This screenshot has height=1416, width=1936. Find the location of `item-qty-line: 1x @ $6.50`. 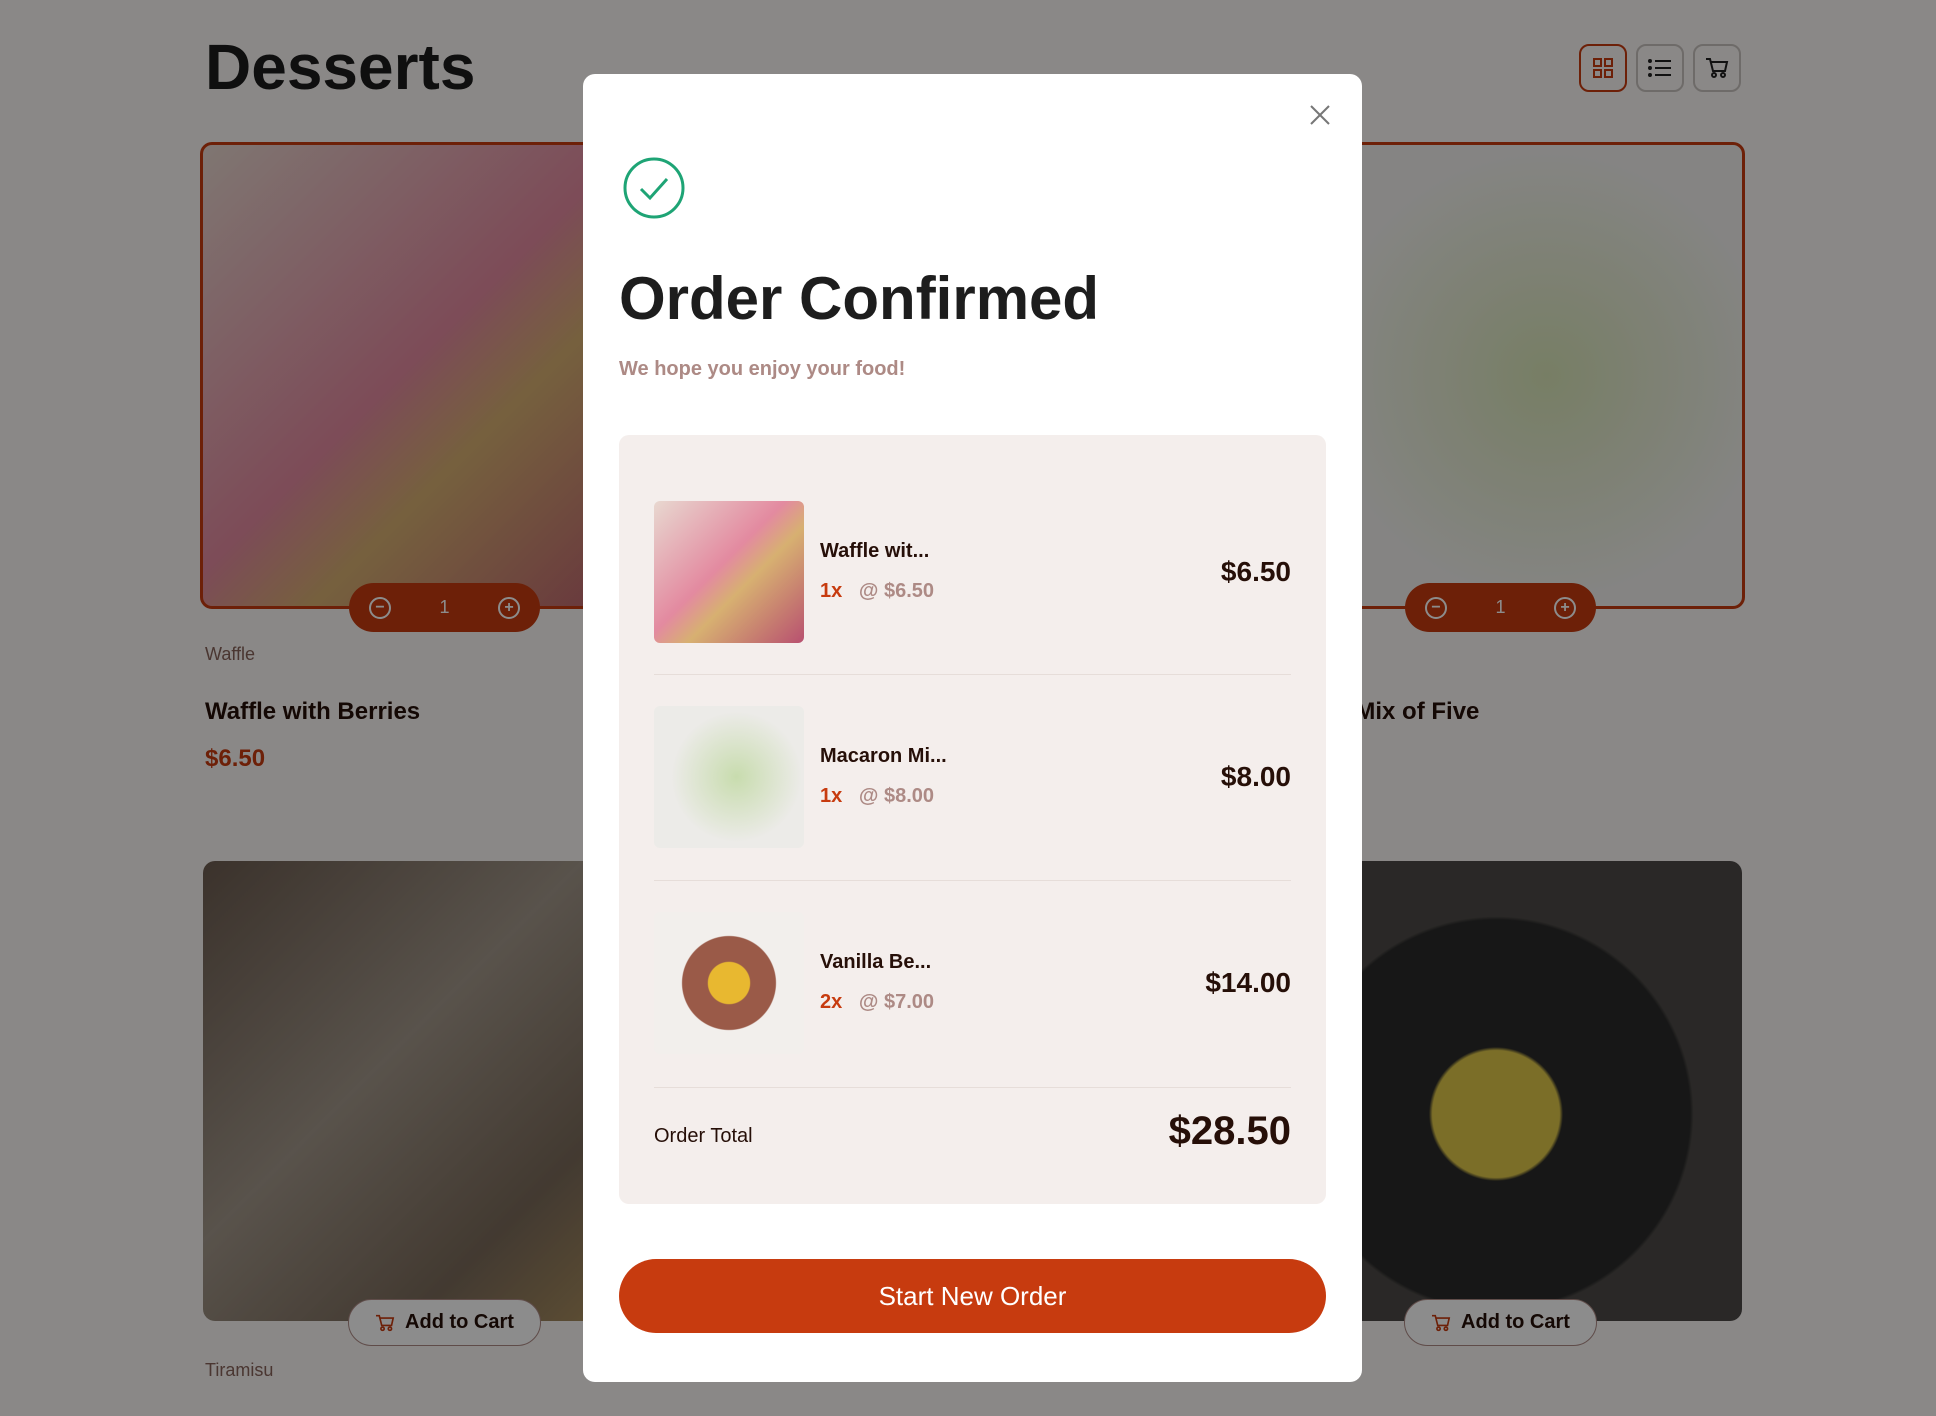

item-qty-line: 1x @ $6.50 is located at coordinates (877, 591).